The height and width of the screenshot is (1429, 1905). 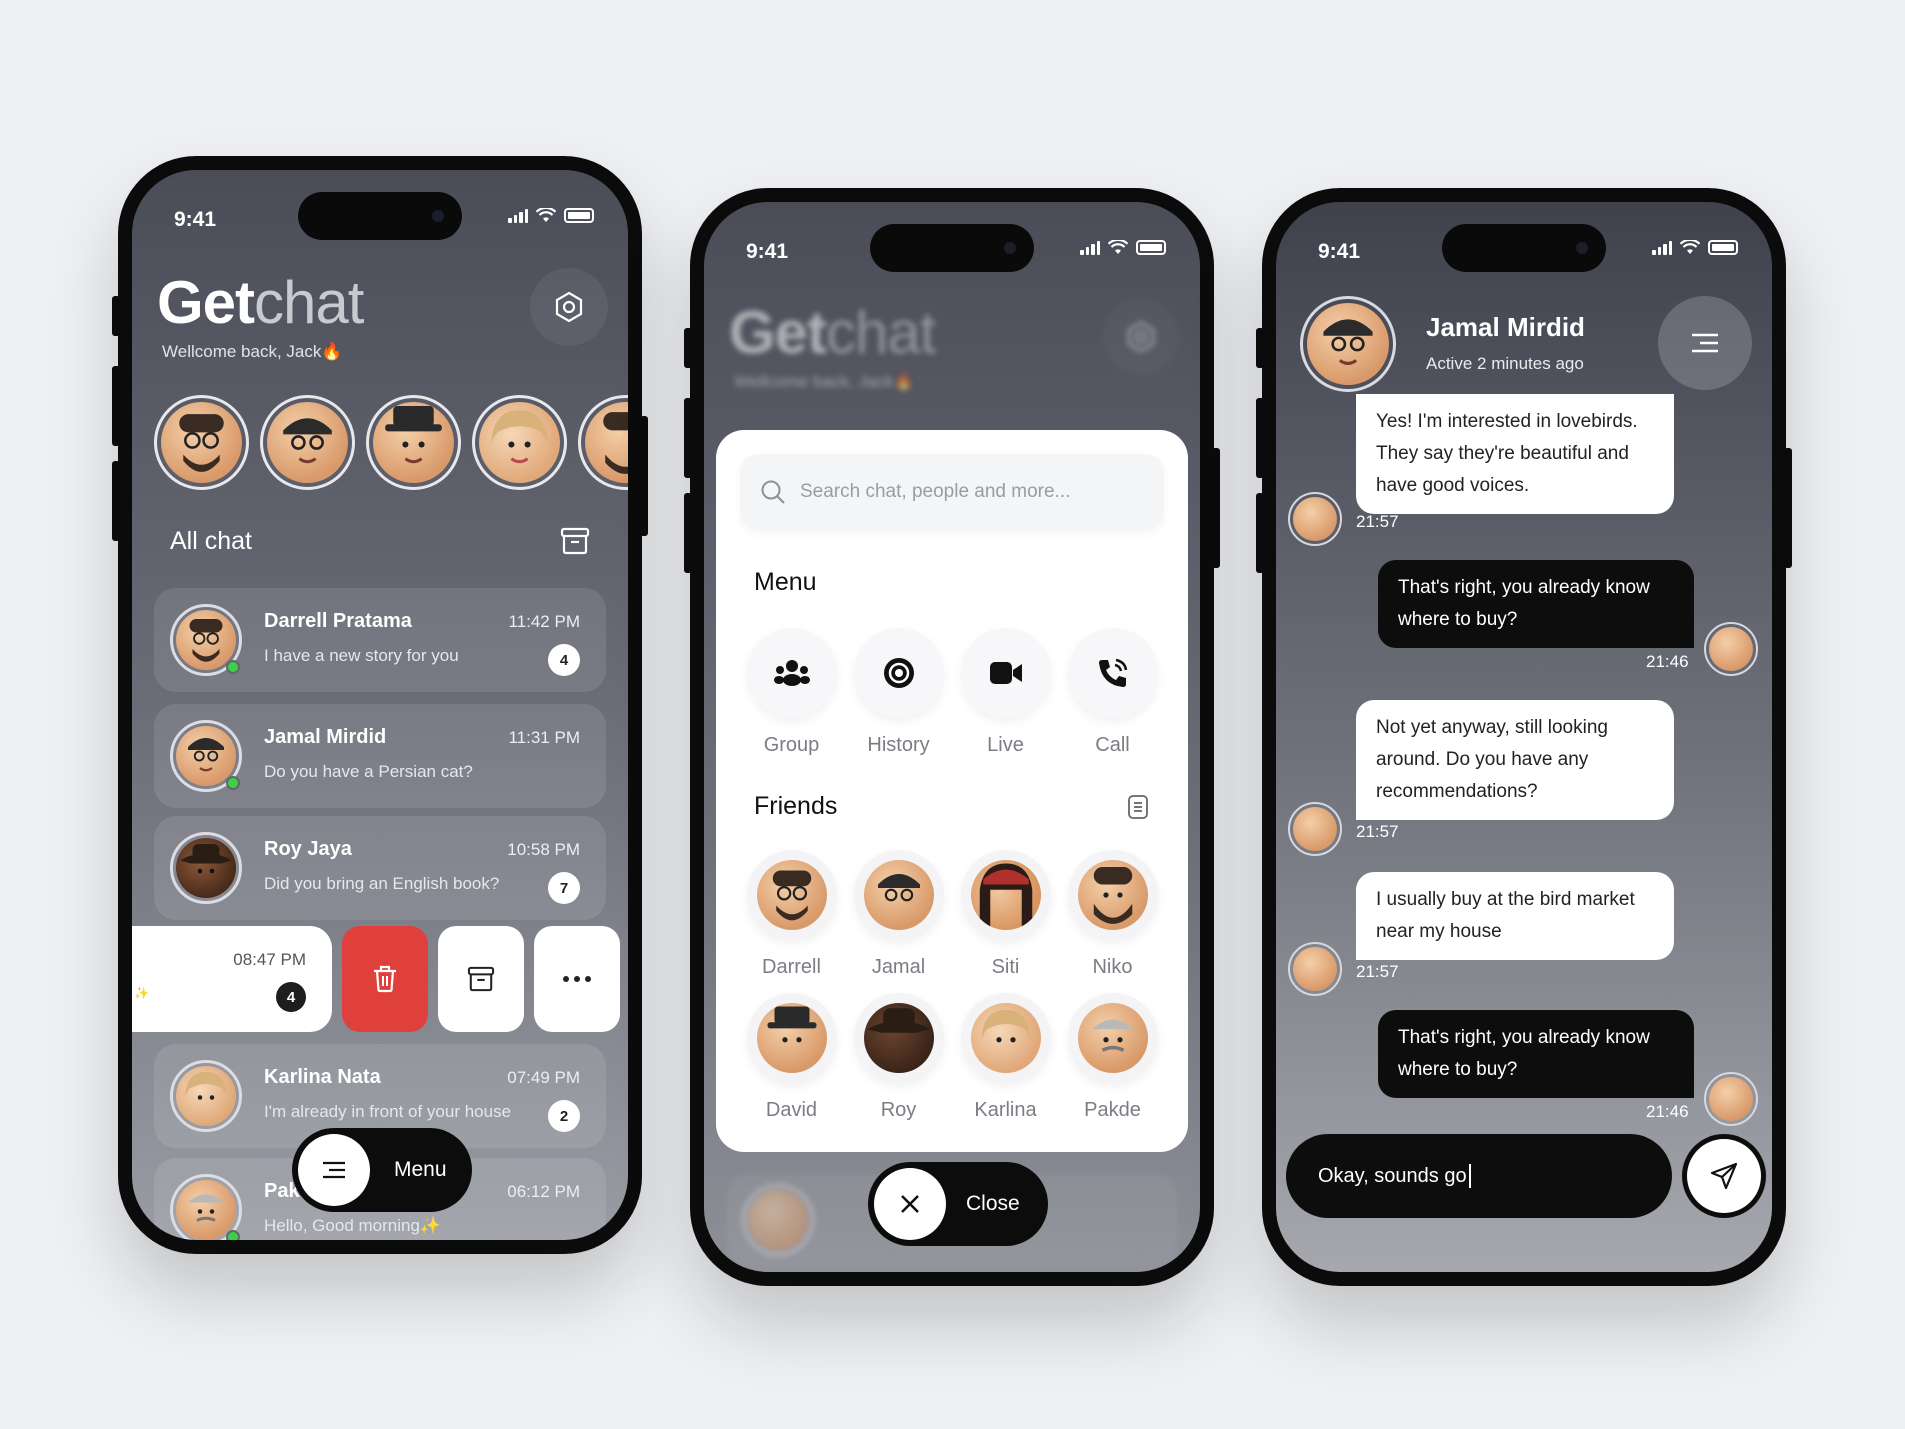 I want to click on contact-status: Active 2 minutes ago, so click(x=1505, y=363).